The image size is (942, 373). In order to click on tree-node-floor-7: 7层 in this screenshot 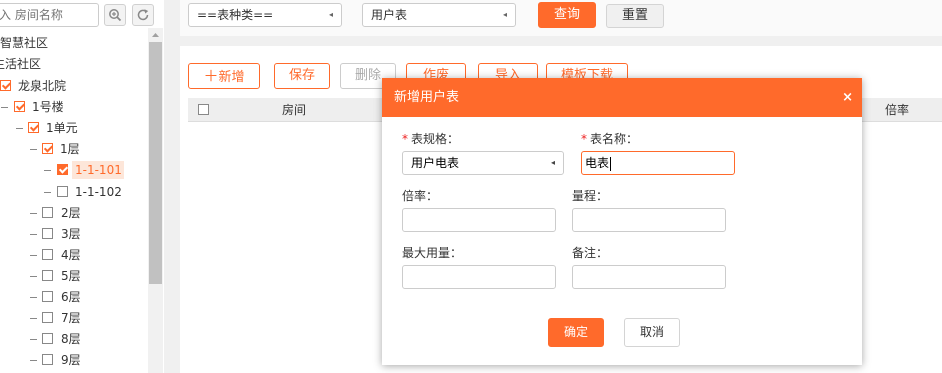, I will do `click(60, 318)`.